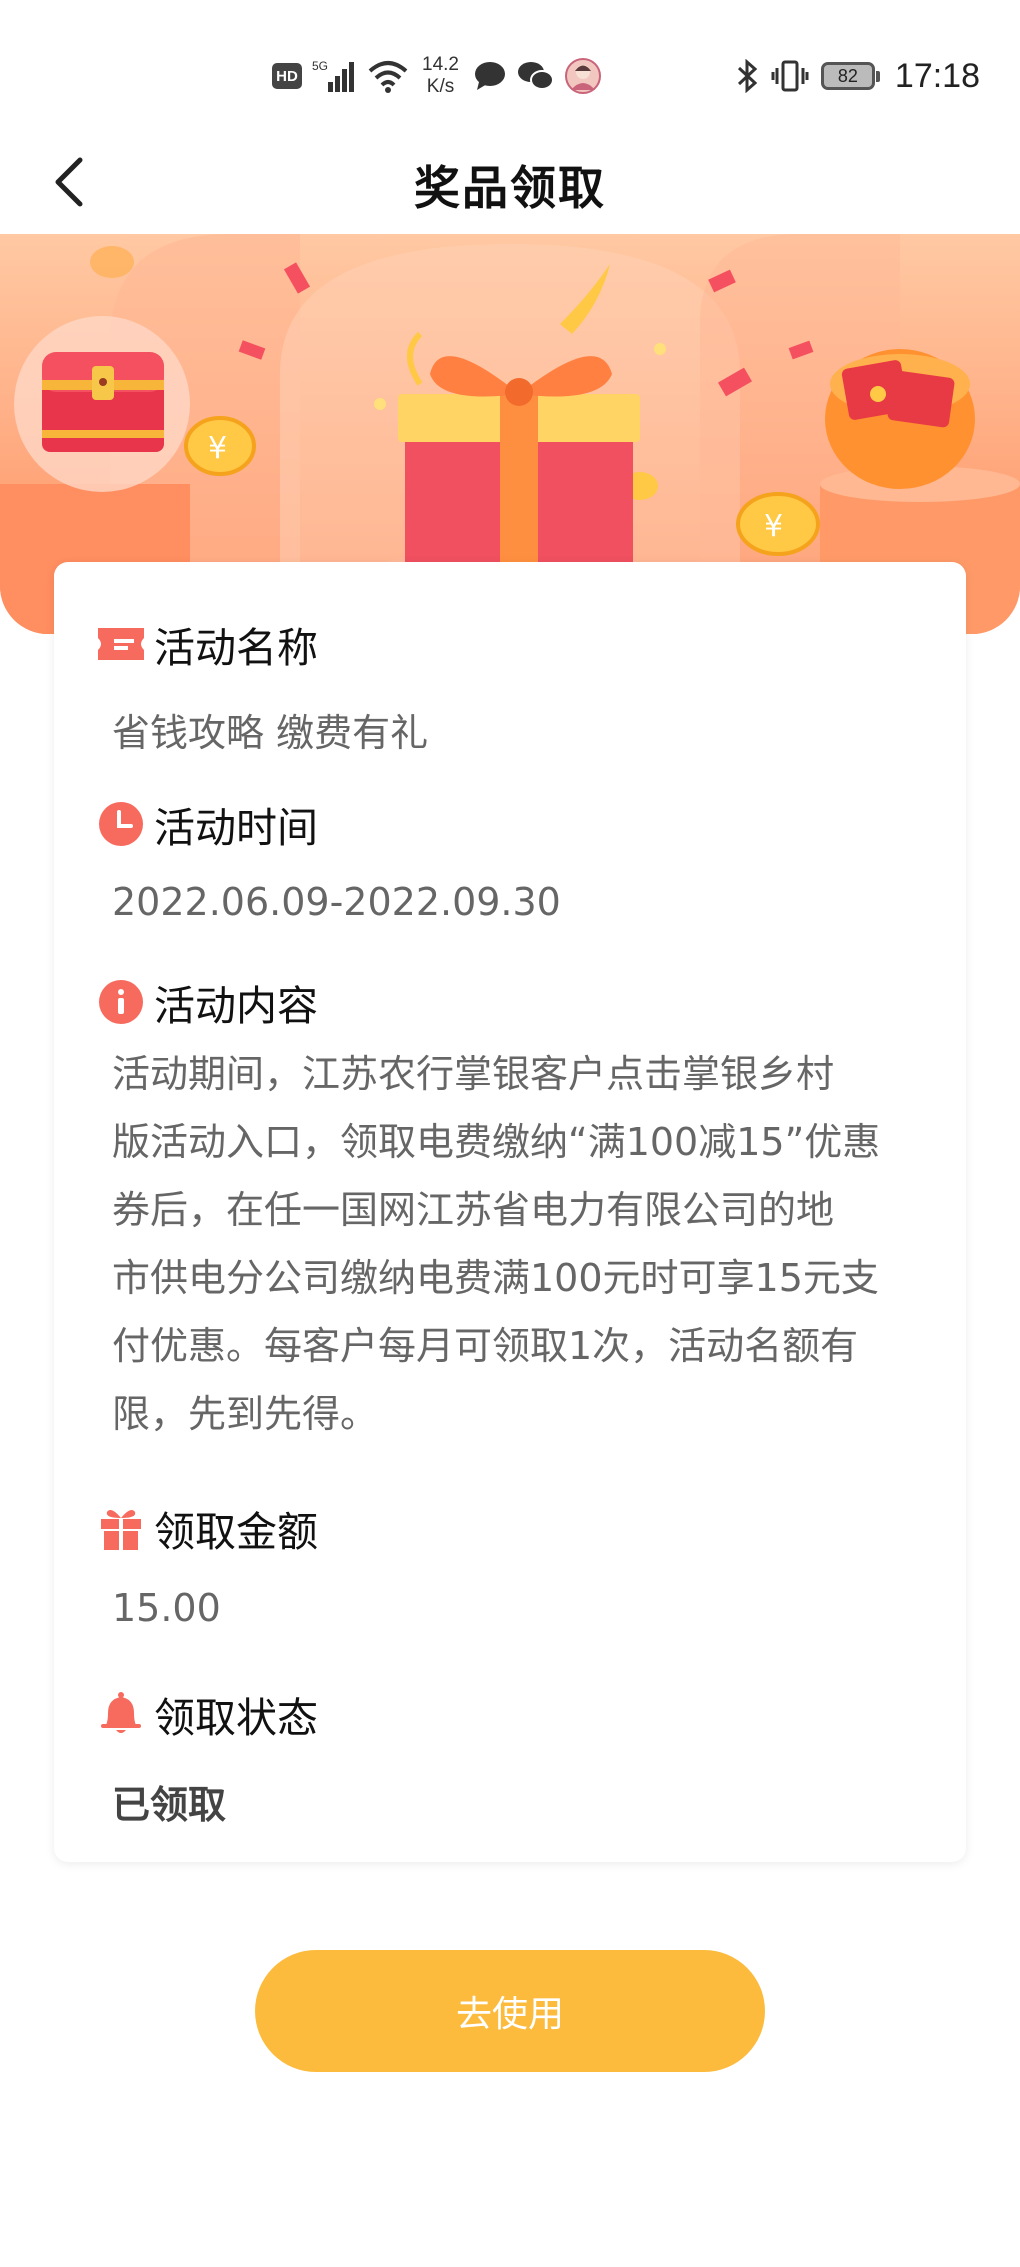 The height and width of the screenshot is (2267, 1020). What do you see at coordinates (535, 76) in the screenshot?
I see `wechat-icon` at bounding box center [535, 76].